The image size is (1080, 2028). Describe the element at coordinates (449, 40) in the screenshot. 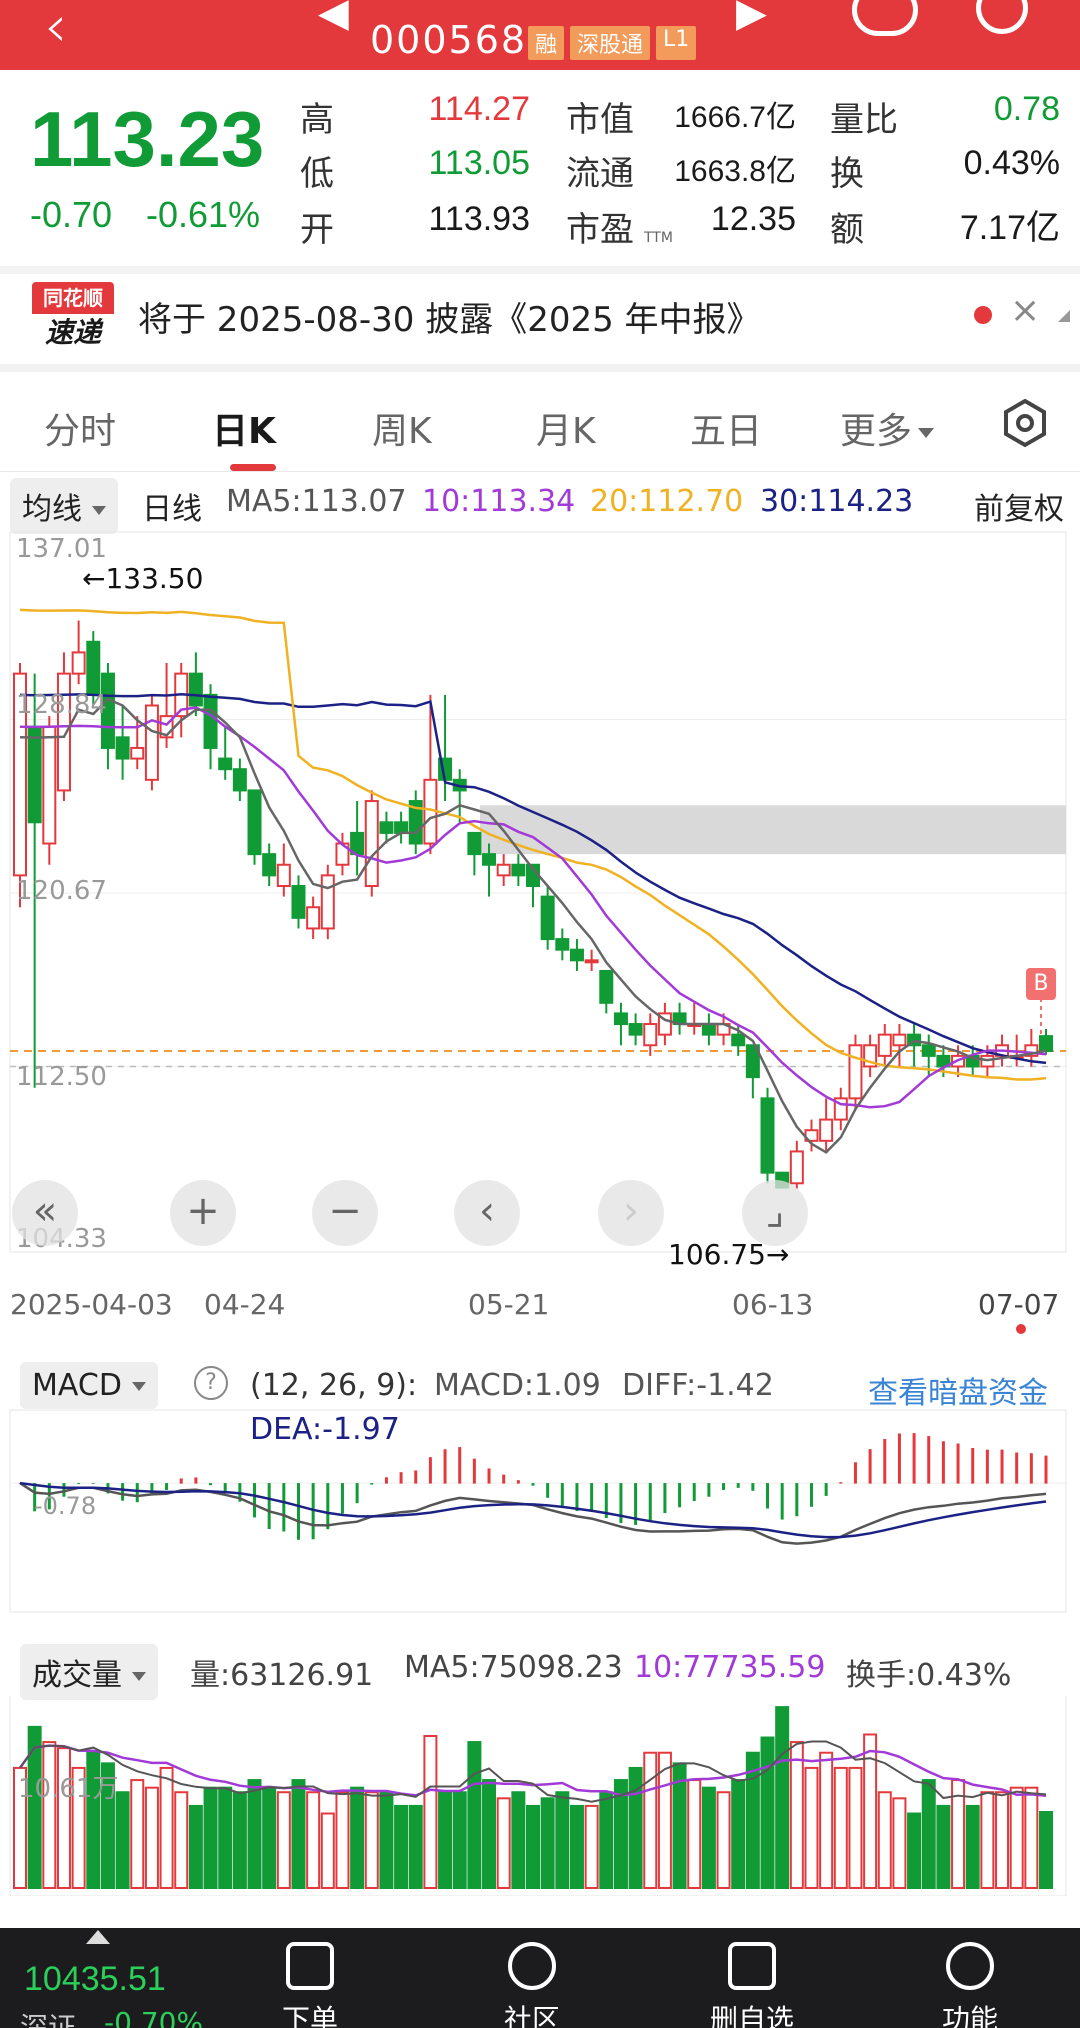

I see `stock-code: 000568` at that location.